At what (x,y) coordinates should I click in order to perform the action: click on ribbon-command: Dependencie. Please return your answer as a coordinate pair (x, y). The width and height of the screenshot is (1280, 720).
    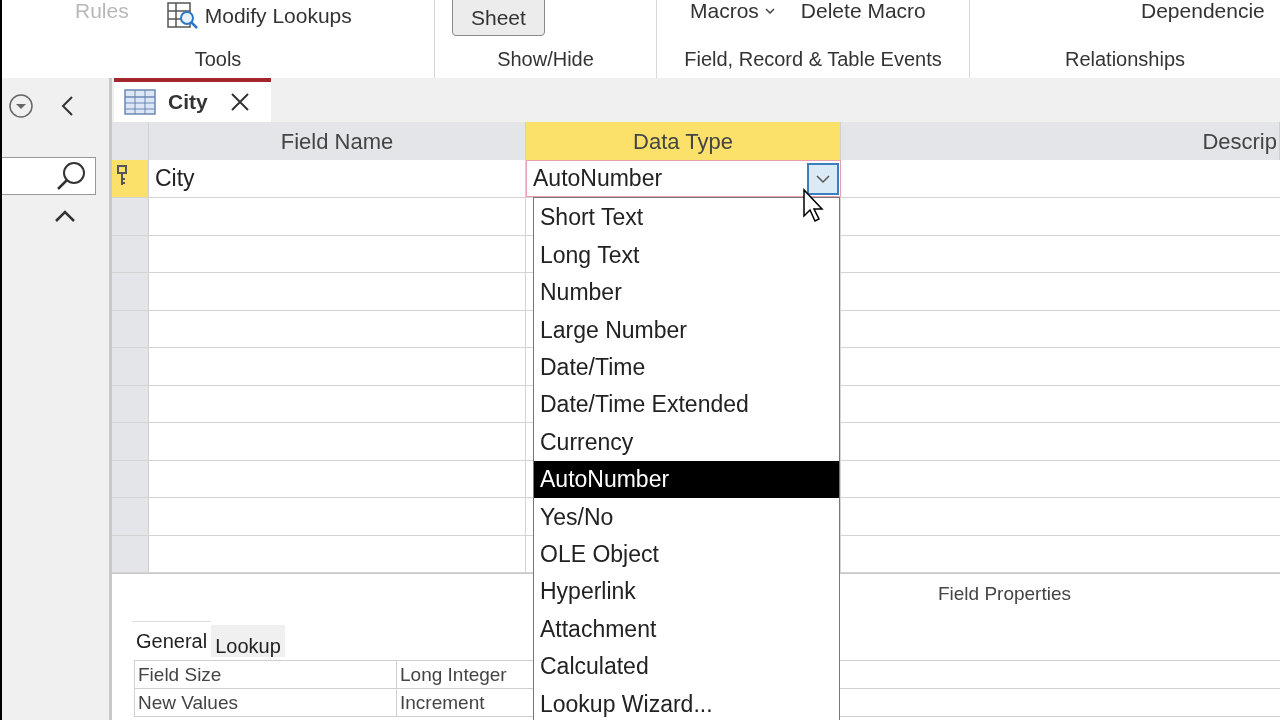
    Looking at the image, I should click on (1203, 10).